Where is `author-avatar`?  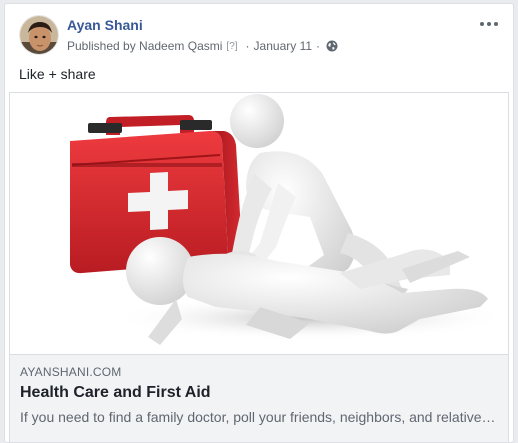
author-avatar is located at coordinates (39, 35).